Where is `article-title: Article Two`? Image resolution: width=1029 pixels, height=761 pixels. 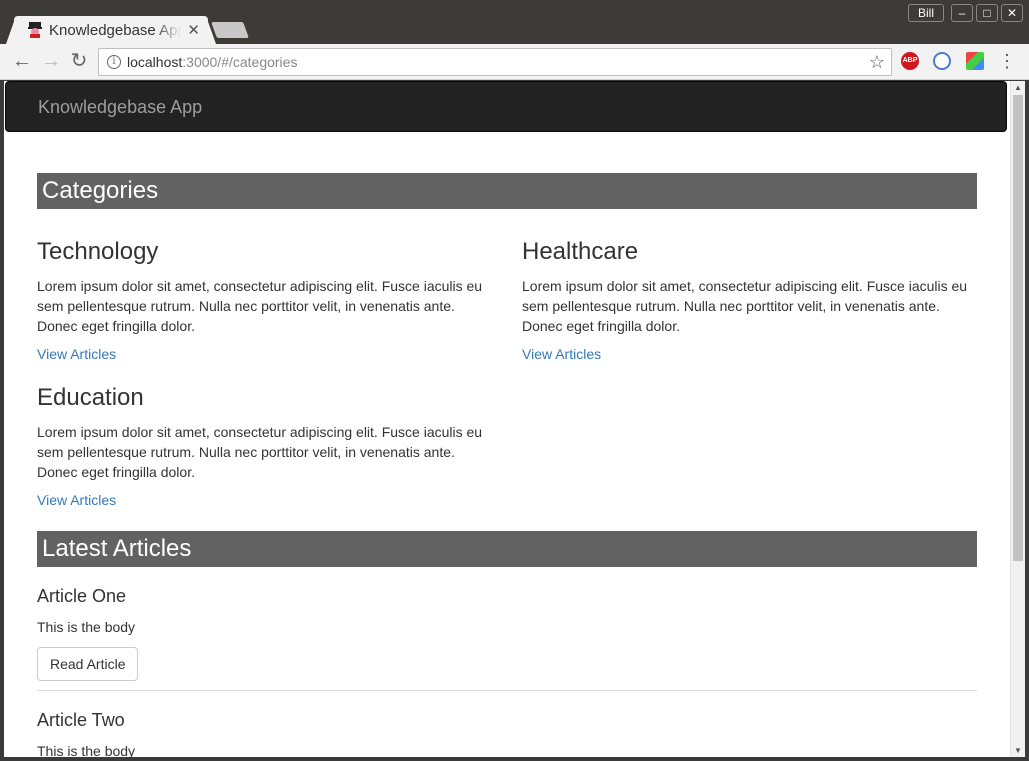
article-title: Article Two is located at coordinates (81, 720).